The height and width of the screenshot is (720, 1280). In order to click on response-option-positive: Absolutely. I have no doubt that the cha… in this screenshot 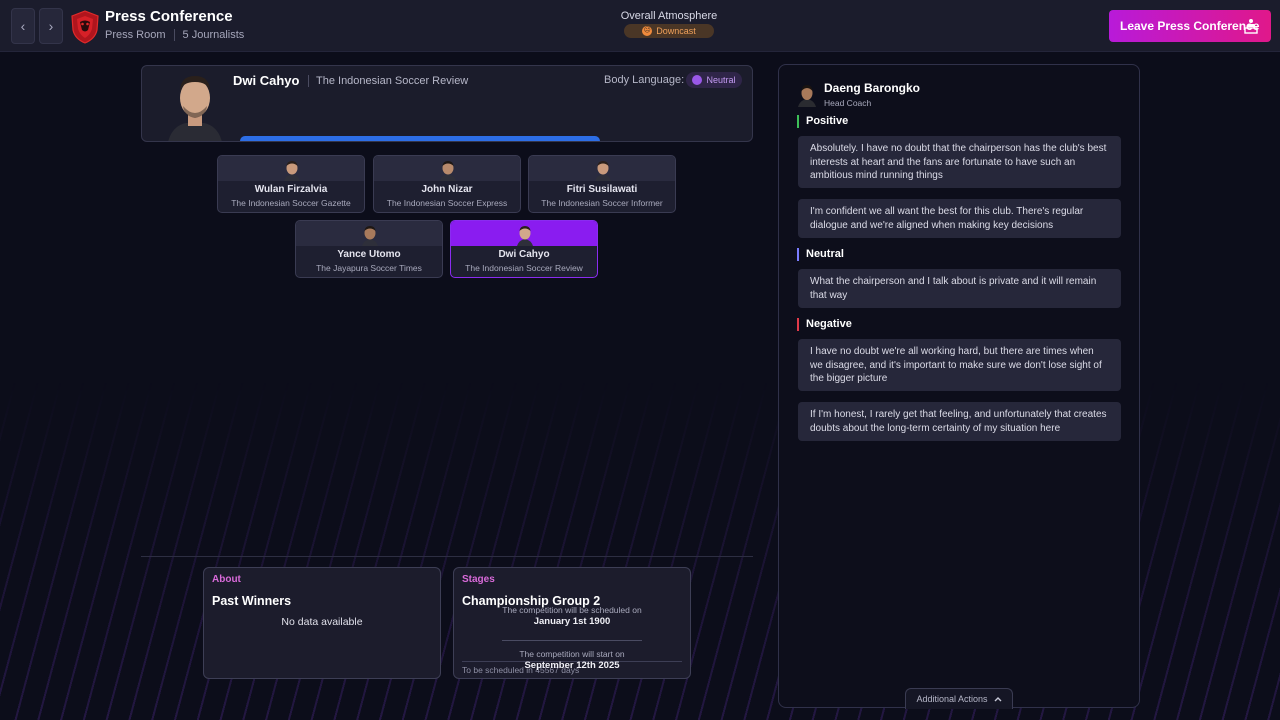, I will do `click(959, 162)`.